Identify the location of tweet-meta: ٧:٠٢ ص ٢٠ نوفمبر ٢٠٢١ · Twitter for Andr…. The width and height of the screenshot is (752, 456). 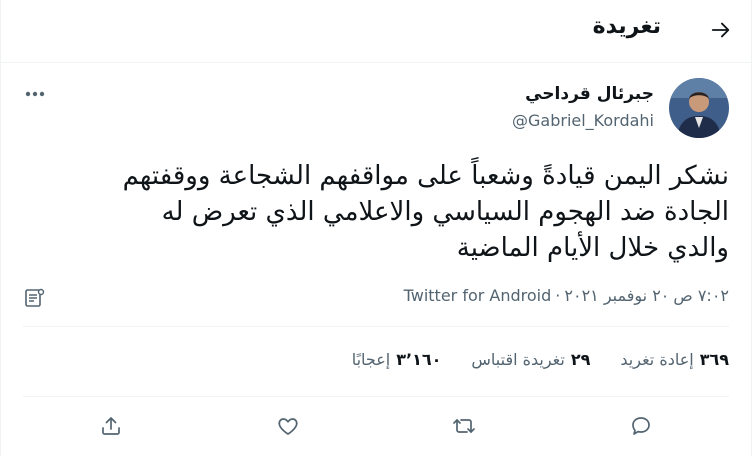
(566, 295).